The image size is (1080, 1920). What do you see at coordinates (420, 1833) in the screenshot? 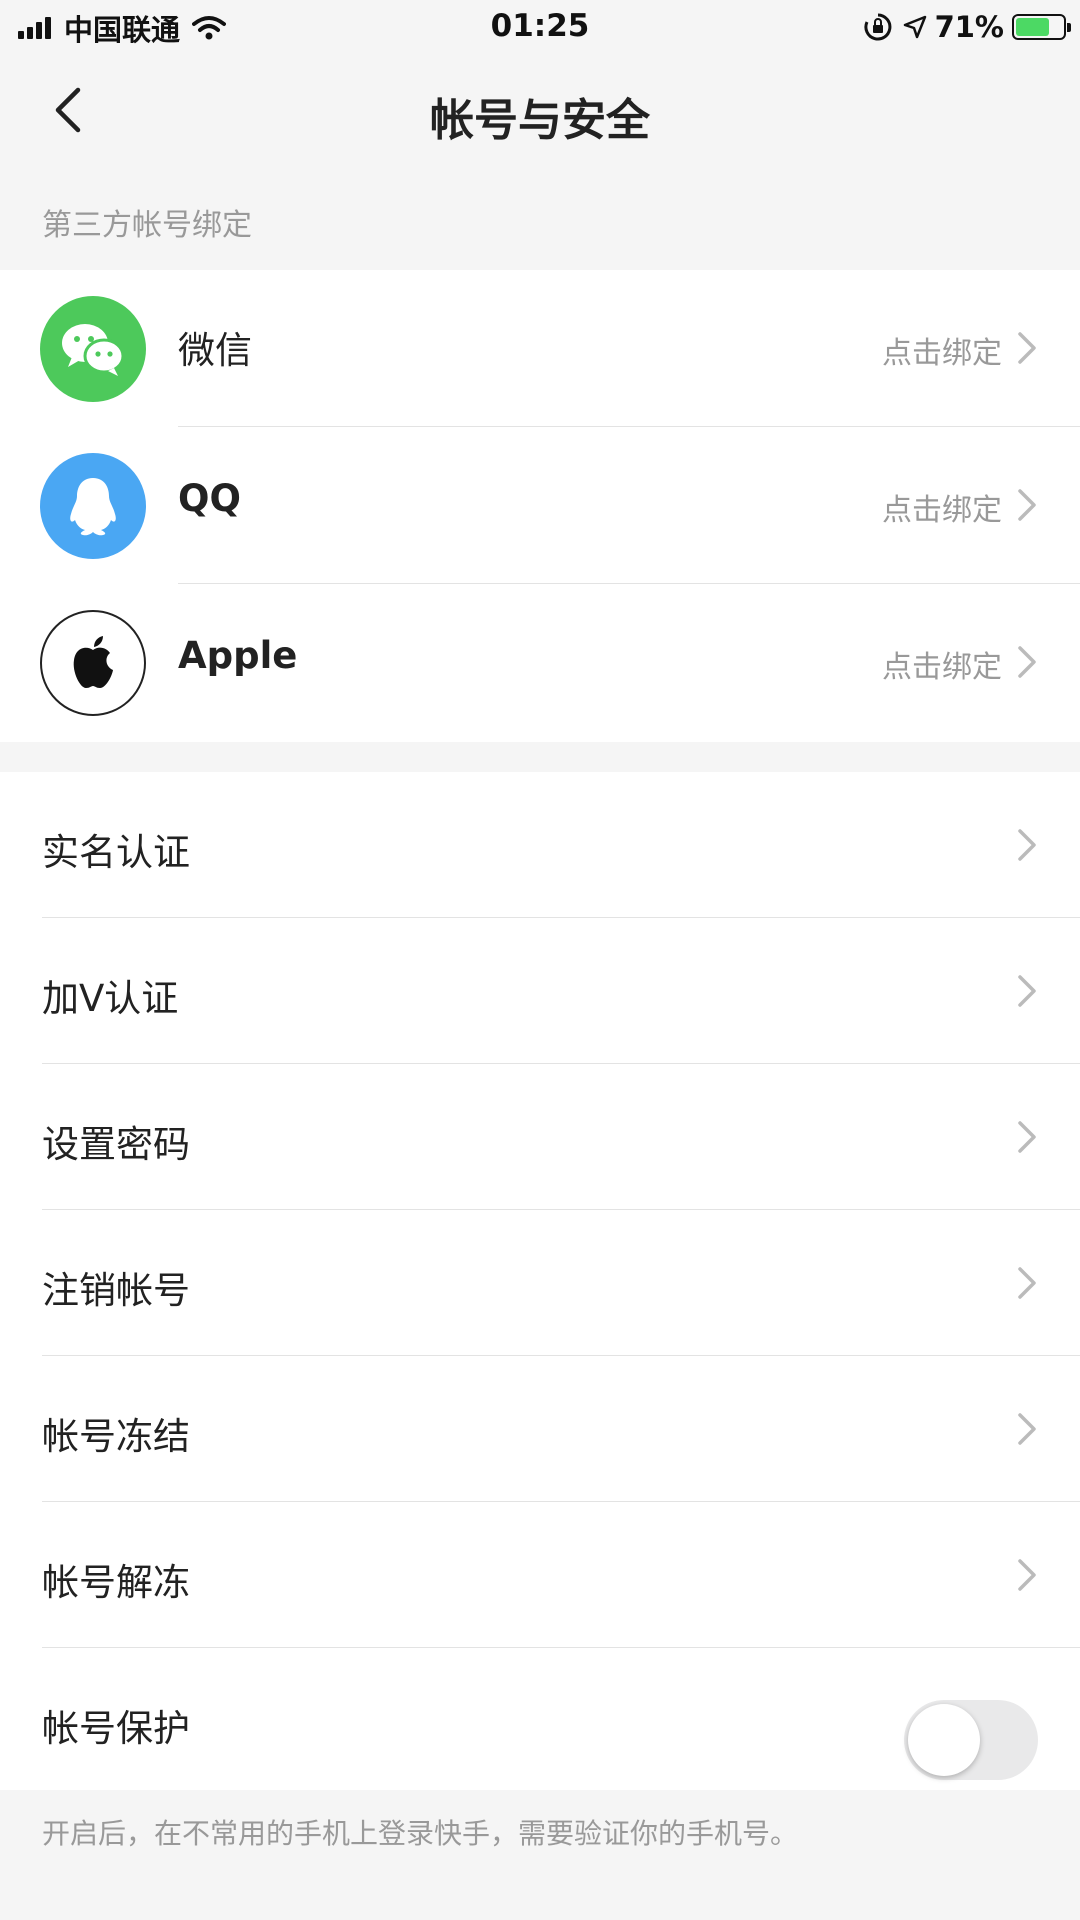
I see `protection-description: 开启后，在不常用的手机上登录快手，需要验证你的手机号。` at bounding box center [420, 1833].